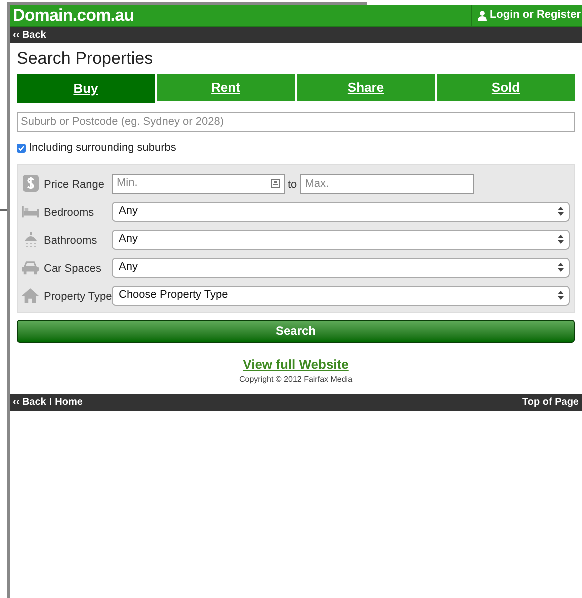 This screenshot has height=598, width=582. What do you see at coordinates (275, 183) in the screenshot?
I see `card-icon` at bounding box center [275, 183].